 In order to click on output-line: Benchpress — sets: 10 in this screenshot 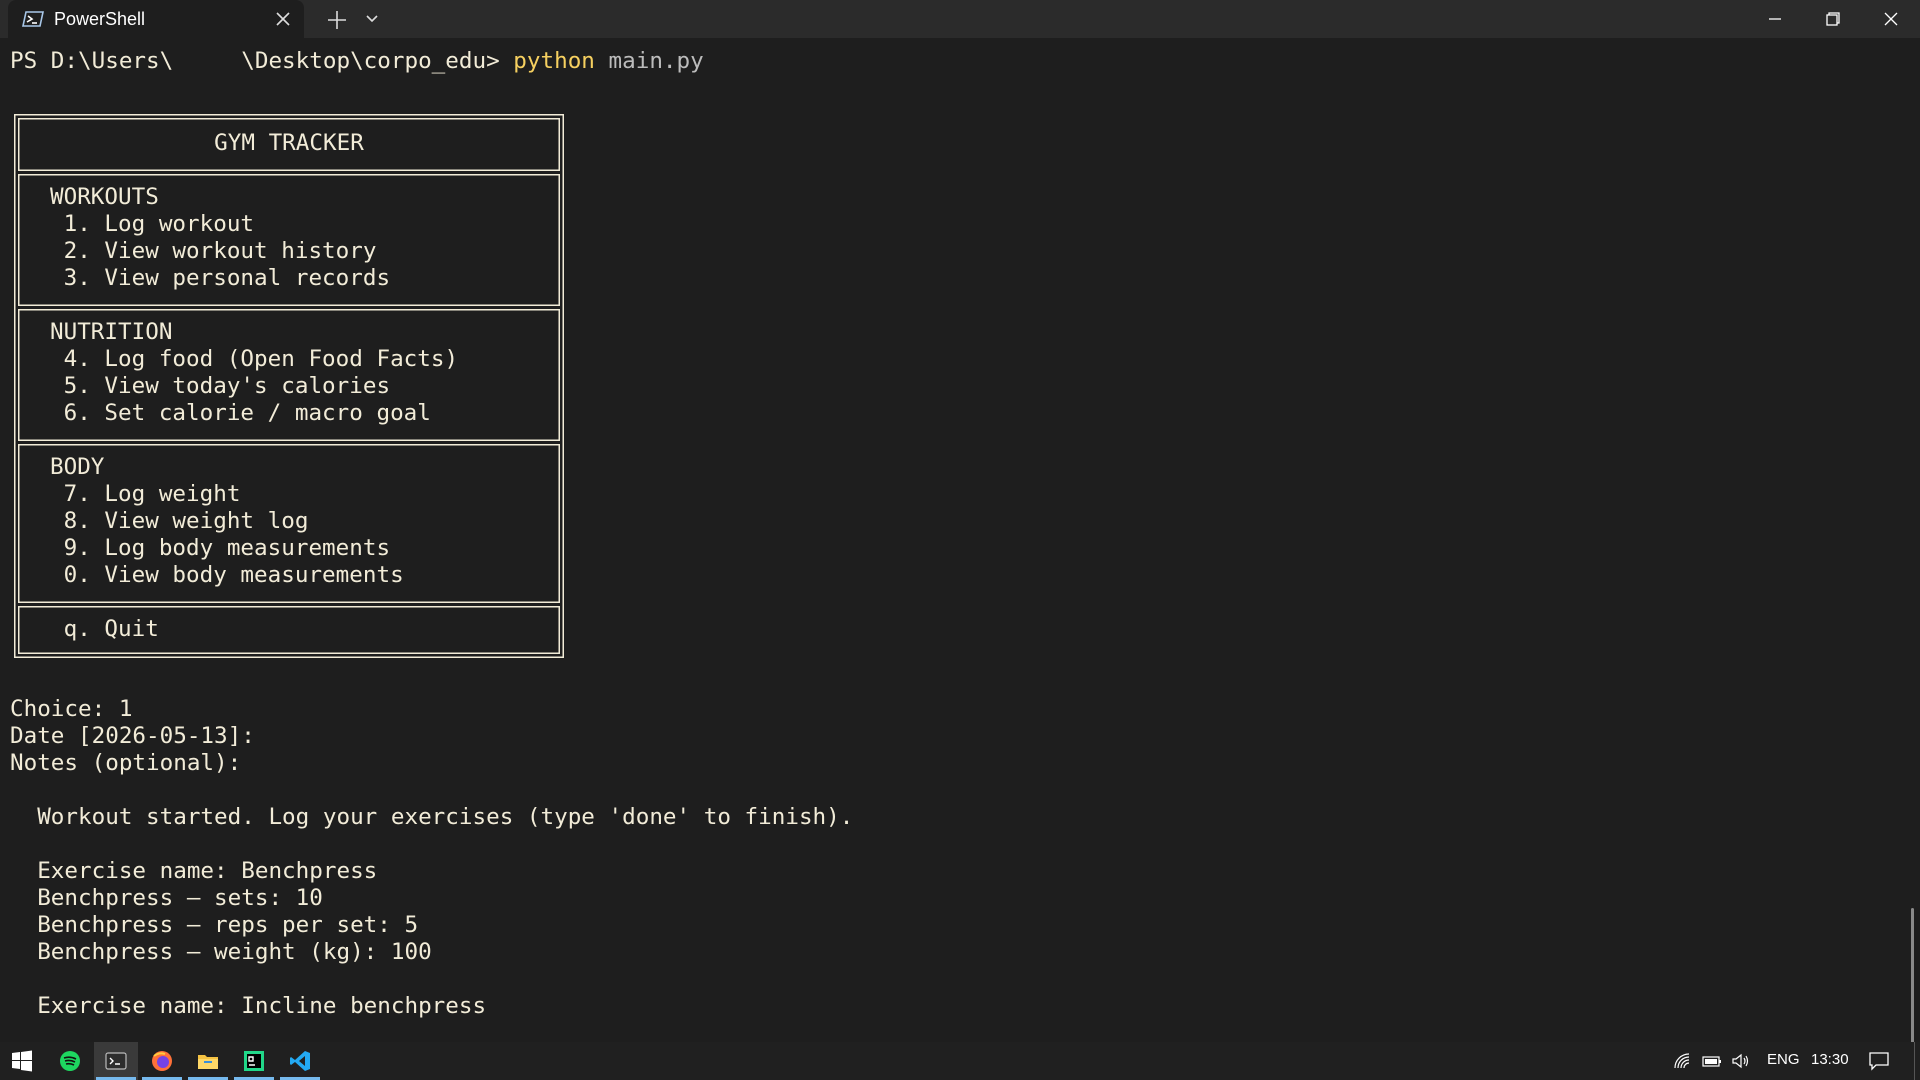, I will do `click(166, 898)`.